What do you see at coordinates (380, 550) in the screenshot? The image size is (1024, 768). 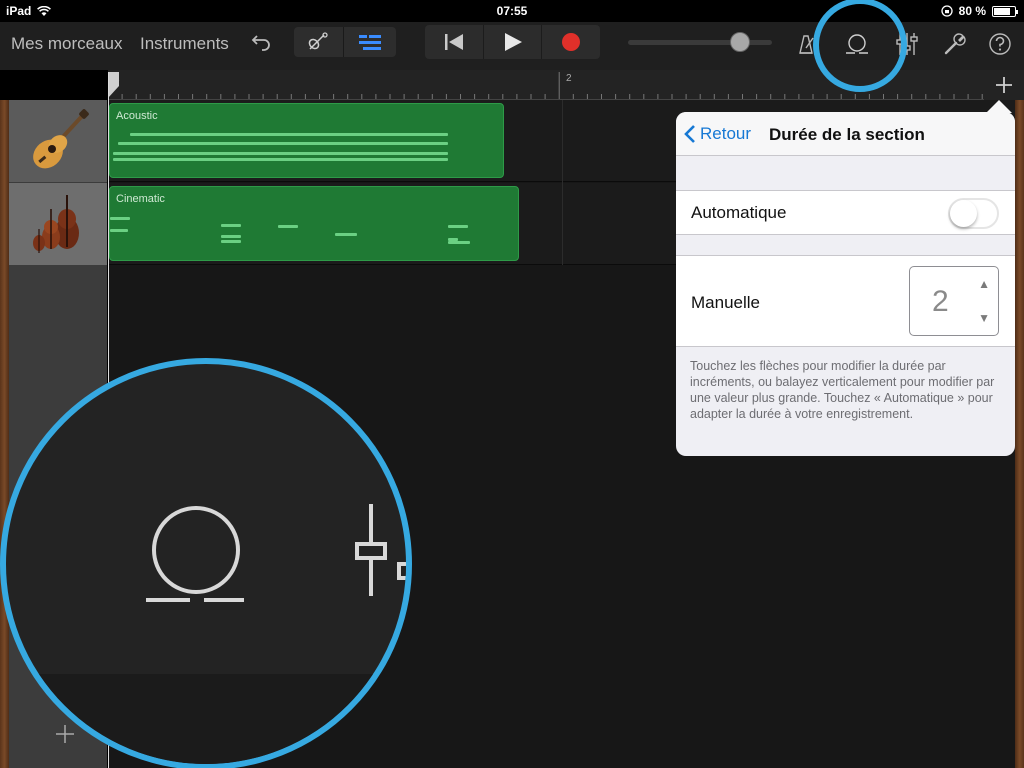 I see `mixer-icon` at bounding box center [380, 550].